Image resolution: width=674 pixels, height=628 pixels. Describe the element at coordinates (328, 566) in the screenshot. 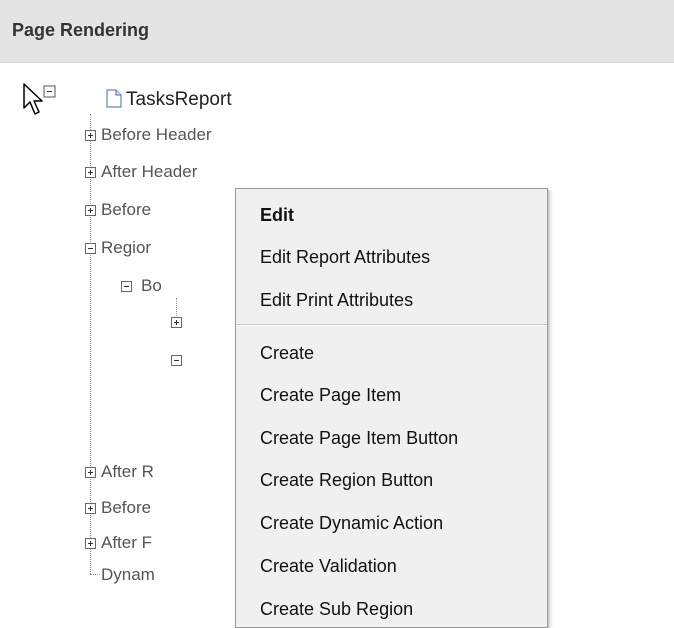

I see `menu-item-create-validation: Create Validation` at that location.